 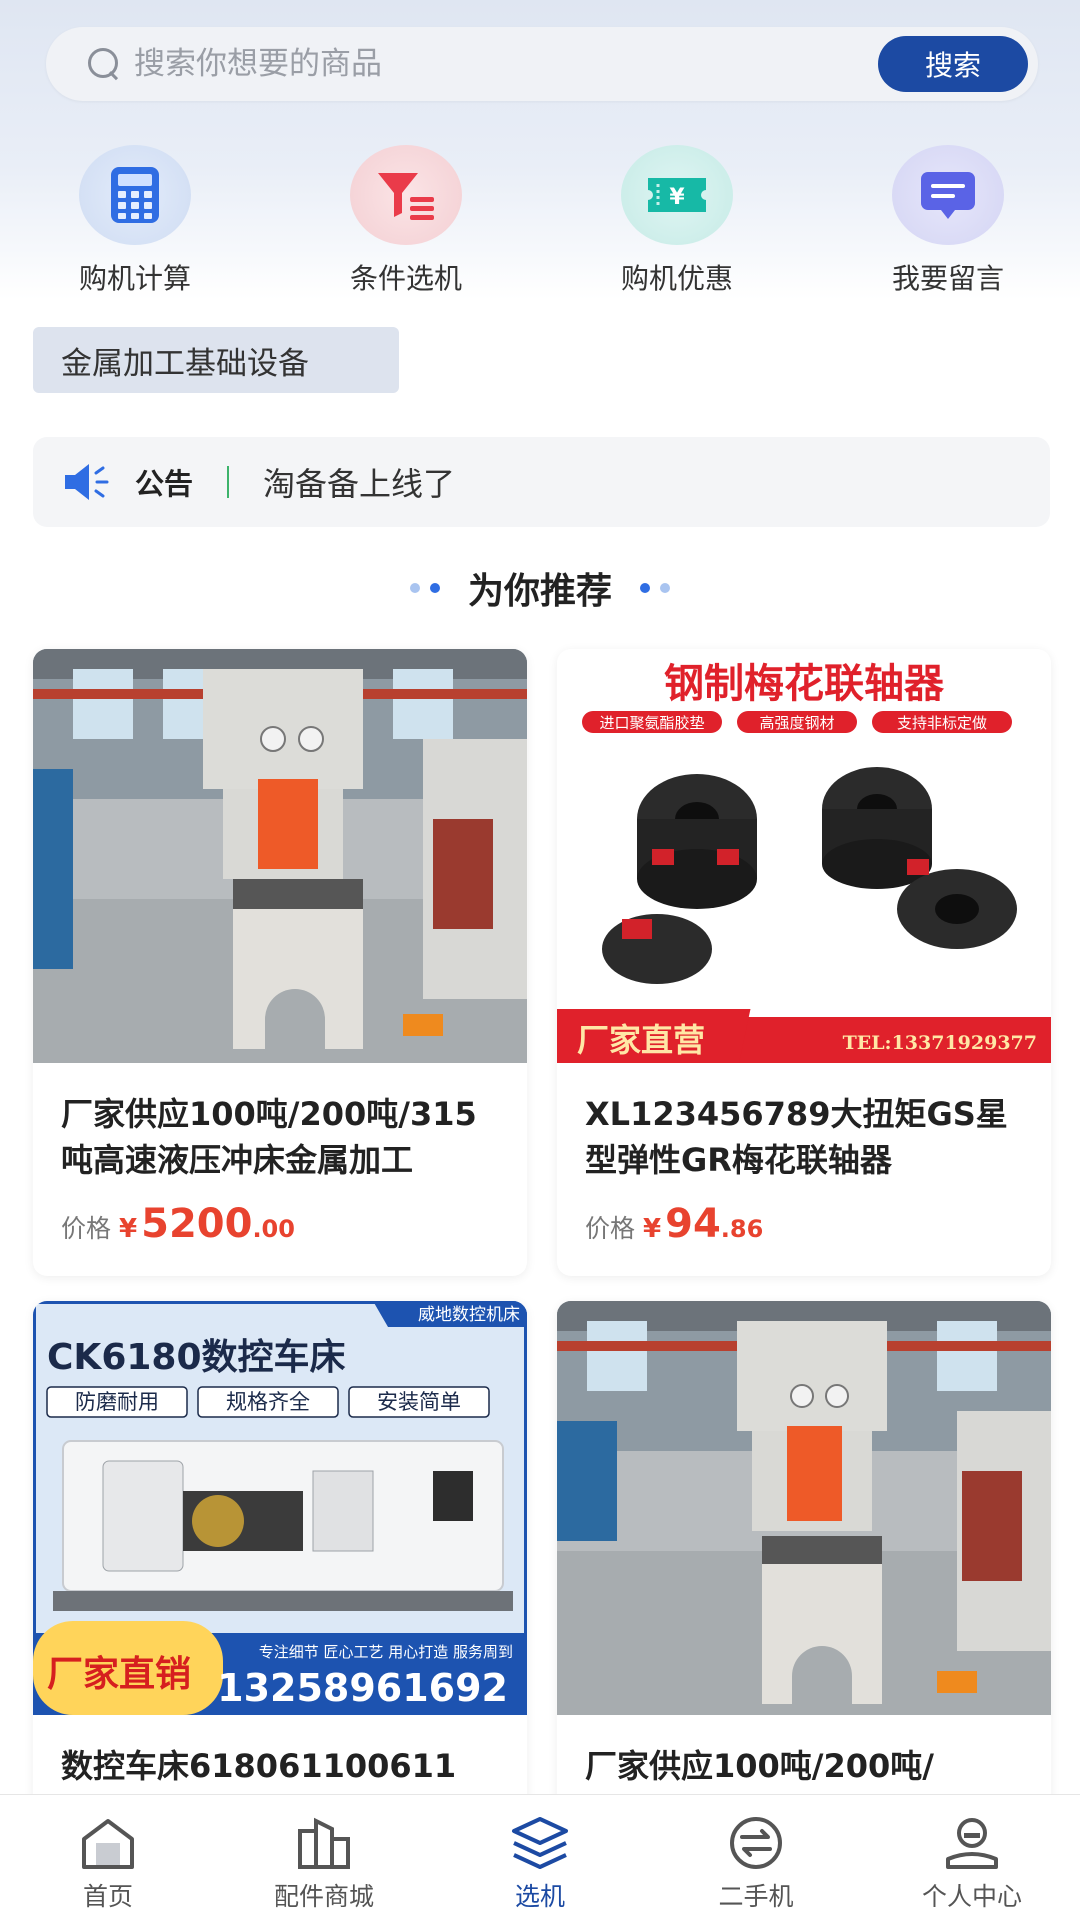 What do you see at coordinates (655, 588) in the screenshot?
I see `decor-dots-right` at bounding box center [655, 588].